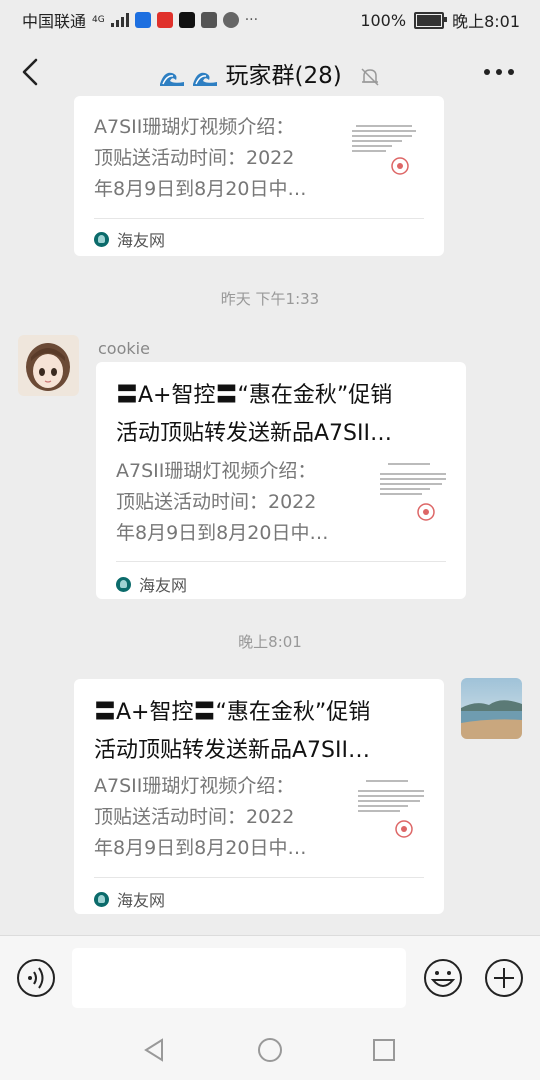  Describe the element at coordinates (504, 978) in the screenshot. I see `plus-icon` at that location.